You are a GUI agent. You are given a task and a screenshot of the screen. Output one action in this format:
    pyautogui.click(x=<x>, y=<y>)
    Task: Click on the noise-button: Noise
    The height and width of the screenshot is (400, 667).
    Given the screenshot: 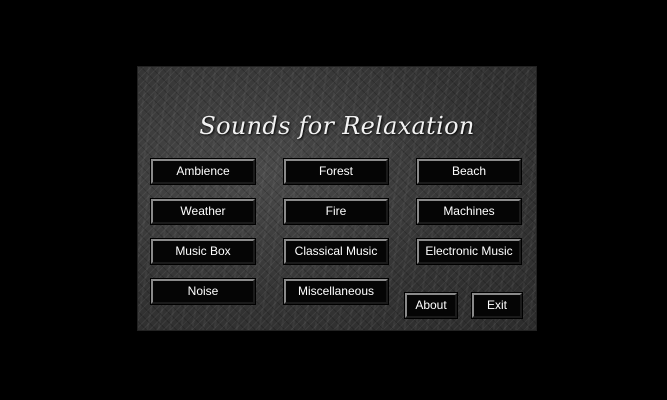 What is the action you would take?
    pyautogui.click(x=203, y=291)
    